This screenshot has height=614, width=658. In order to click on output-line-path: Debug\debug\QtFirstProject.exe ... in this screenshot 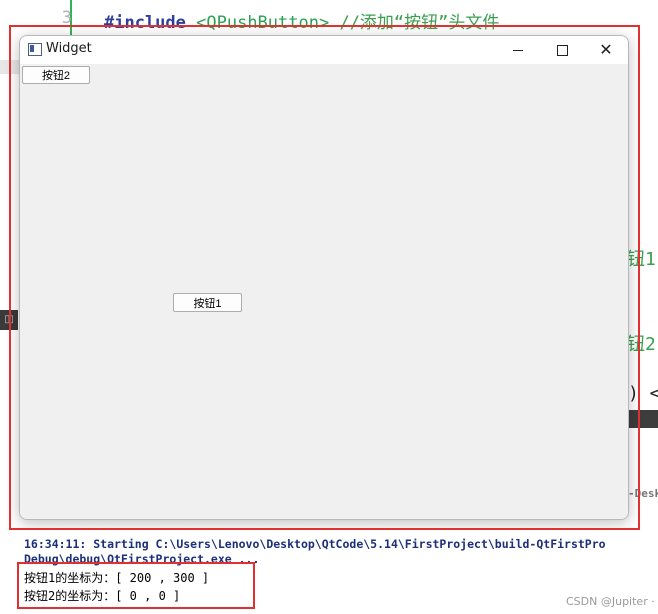, I will do `click(142, 559)`.